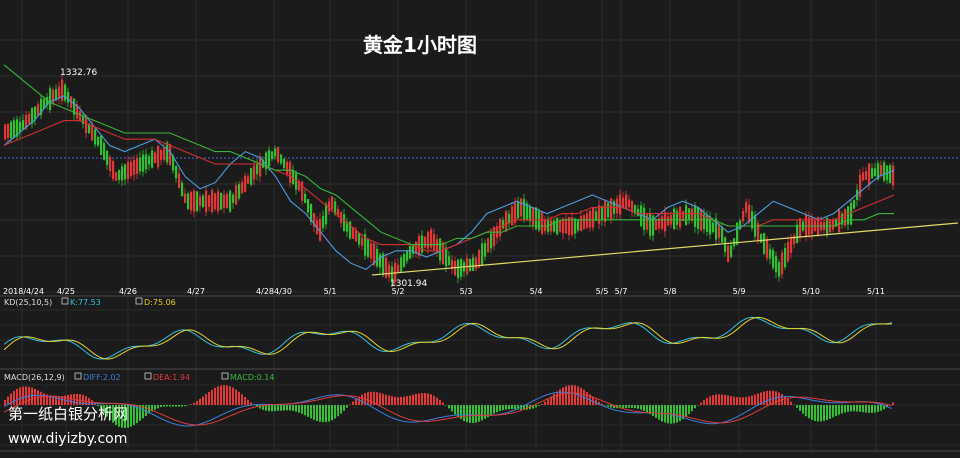  What do you see at coordinates (28, 302) in the screenshot?
I see `kd-title: KD(25,10,5)` at bounding box center [28, 302].